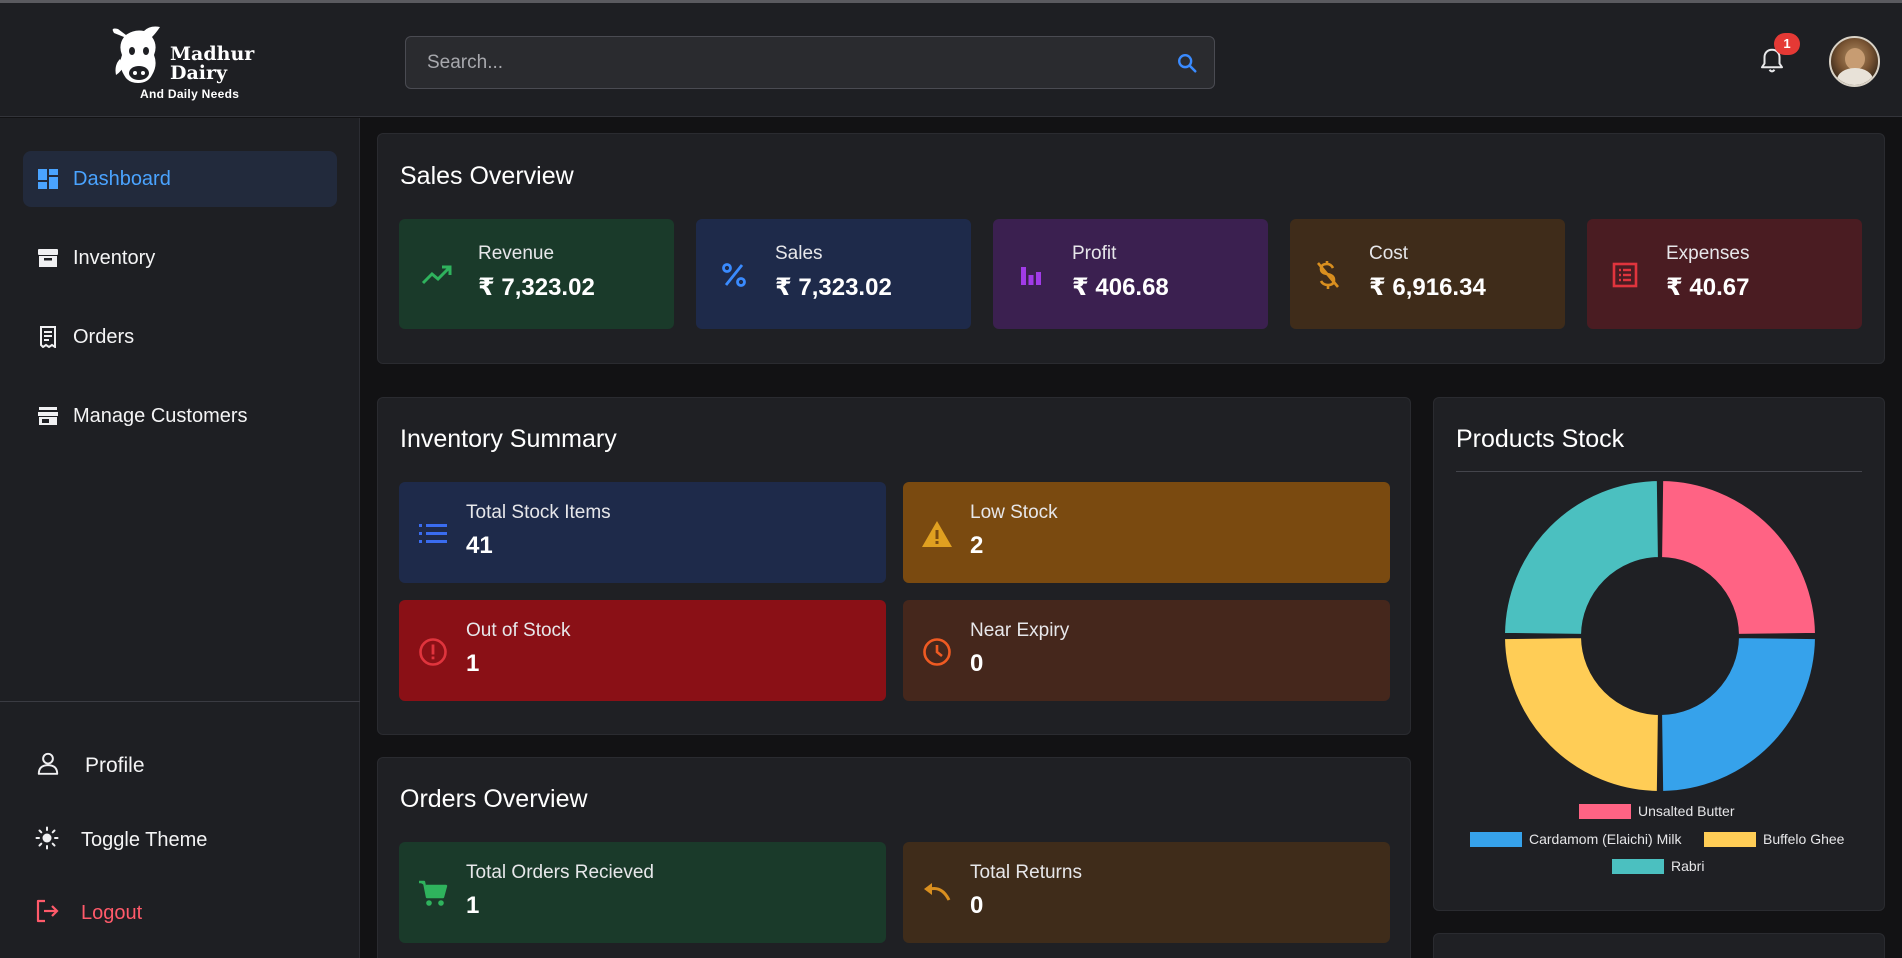 The height and width of the screenshot is (958, 1902). What do you see at coordinates (494, 799) in the screenshot?
I see `orders-overview-title: Orders Overview` at bounding box center [494, 799].